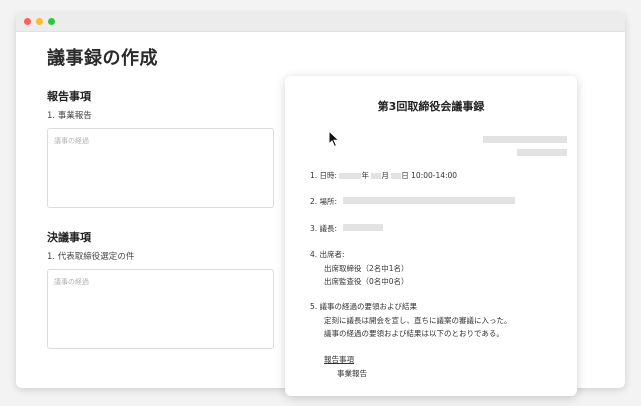 The height and width of the screenshot is (406, 641). I want to click on resolution-section-heading: 決議事項, so click(69, 237).